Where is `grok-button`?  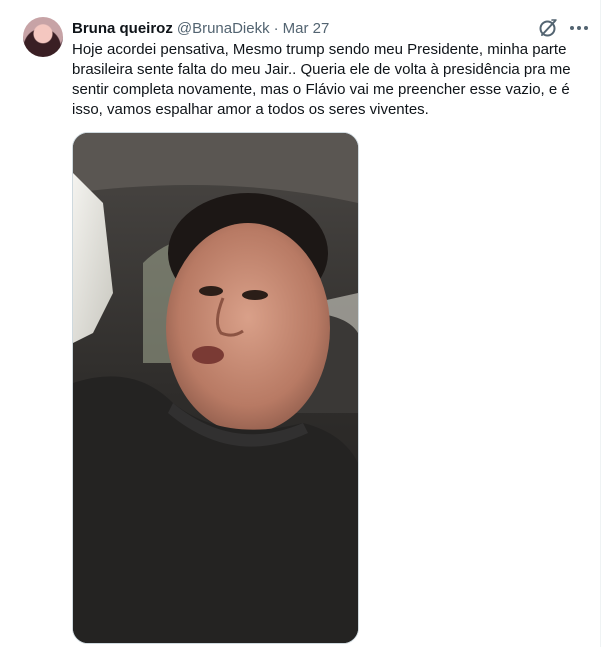 grok-button is located at coordinates (548, 28).